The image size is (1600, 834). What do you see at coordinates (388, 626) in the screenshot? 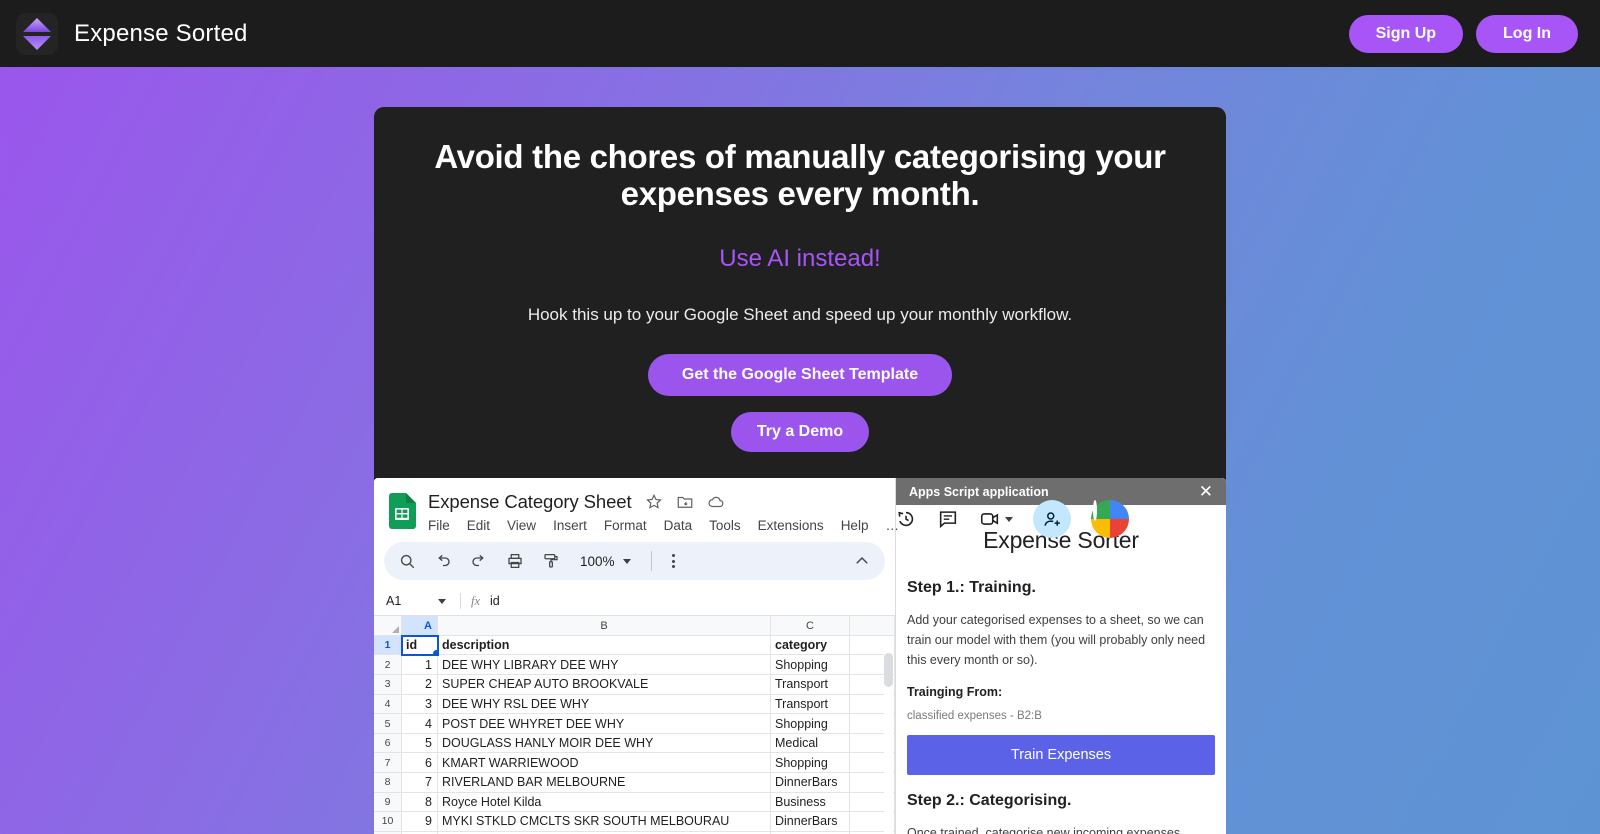
I see `select-all-corner` at bounding box center [388, 626].